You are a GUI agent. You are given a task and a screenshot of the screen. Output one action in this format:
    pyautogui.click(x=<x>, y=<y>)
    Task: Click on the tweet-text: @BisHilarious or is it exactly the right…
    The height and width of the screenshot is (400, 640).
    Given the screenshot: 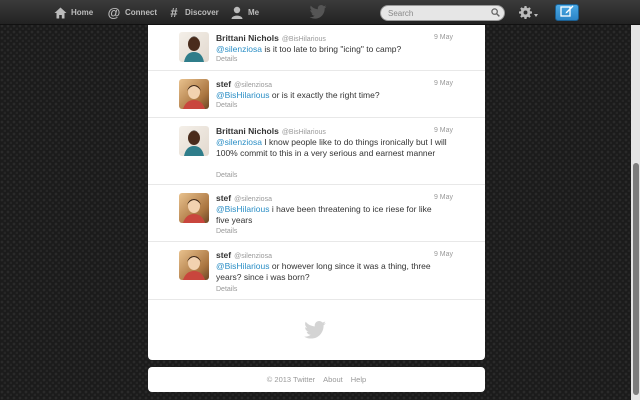 What is the action you would take?
    pyautogui.click(x=336, y=95)
    